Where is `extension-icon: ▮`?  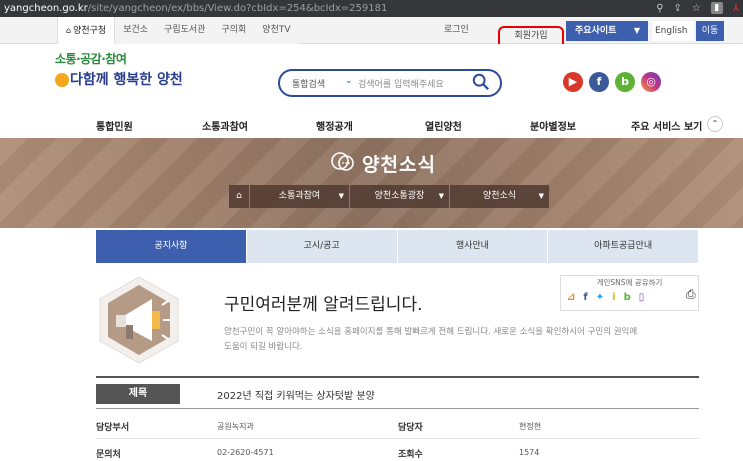
extension-icon: ▮ is located at coordinates (716, 8).